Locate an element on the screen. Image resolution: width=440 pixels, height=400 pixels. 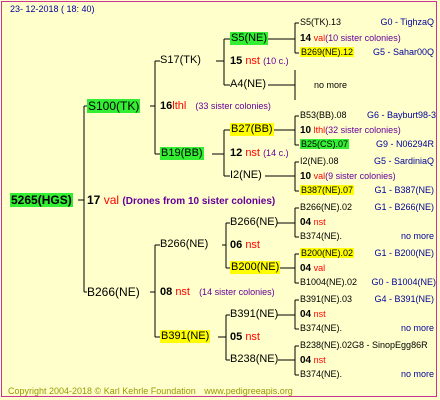
parent-drone-count: 08 is located at coordinates (166, 292).